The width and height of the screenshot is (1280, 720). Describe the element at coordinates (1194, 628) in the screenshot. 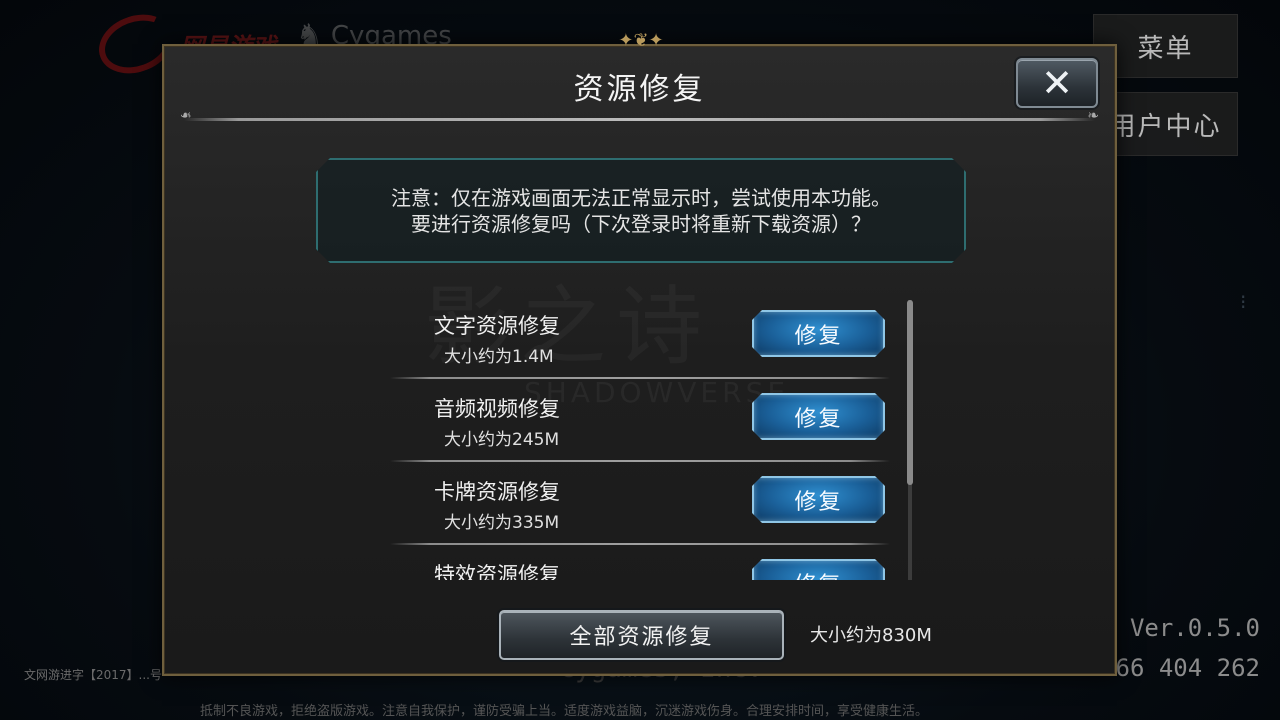

I see `version-label: Ver.0.5.0` at that location.